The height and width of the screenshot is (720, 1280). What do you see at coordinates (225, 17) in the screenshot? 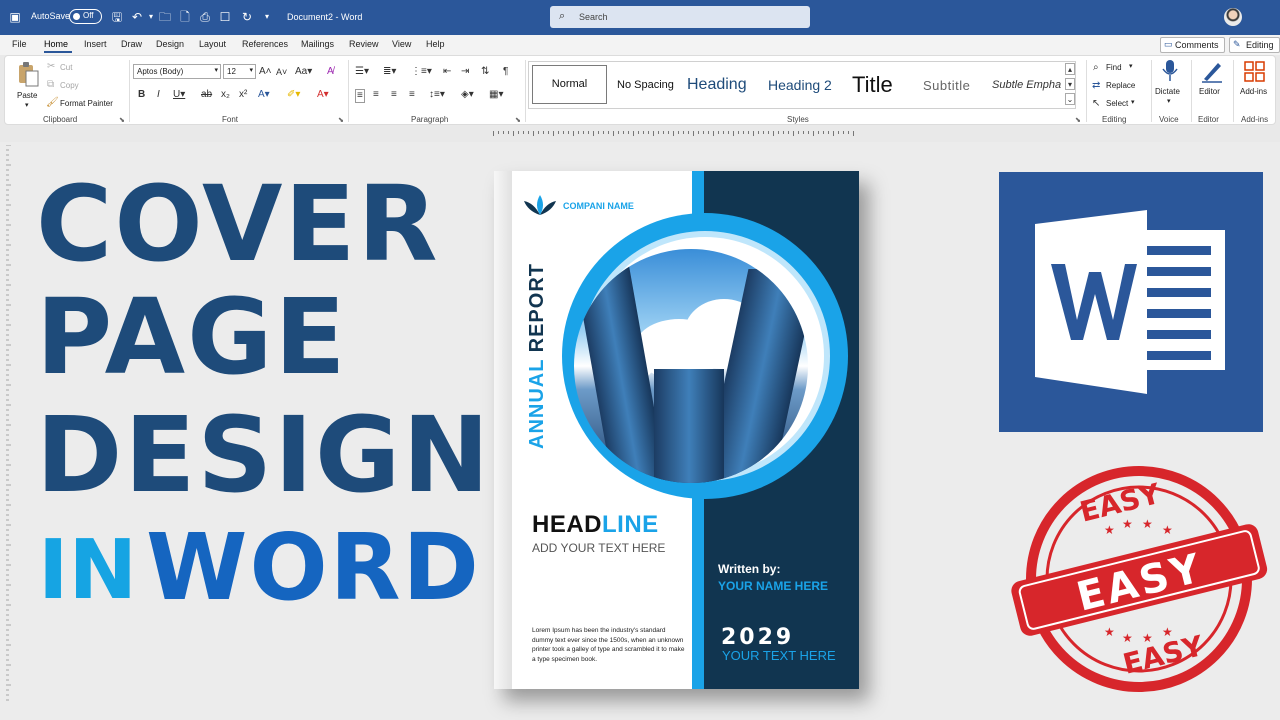
I see `touch-mode-icon: ☐` at bounding box center [225, 17].